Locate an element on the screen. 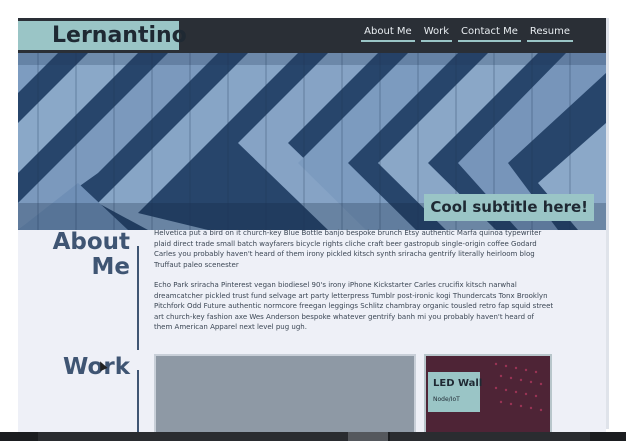 Image resolution: width=626 pixels, height=441 pixels. card-subtitle: Node/IoT is located at coordinates (446, 399).